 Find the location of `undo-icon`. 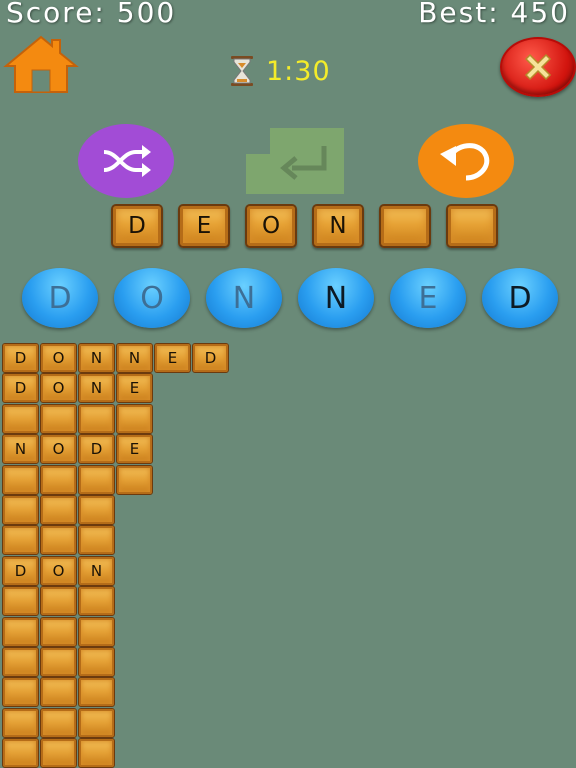

undo-icon is located at coordinates (465, 162).